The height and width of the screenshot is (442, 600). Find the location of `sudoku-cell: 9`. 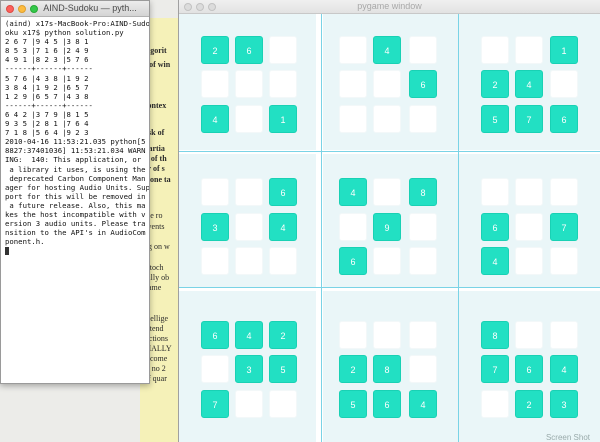

sudoku-cell: 9 is located at coordinates (387, 227).